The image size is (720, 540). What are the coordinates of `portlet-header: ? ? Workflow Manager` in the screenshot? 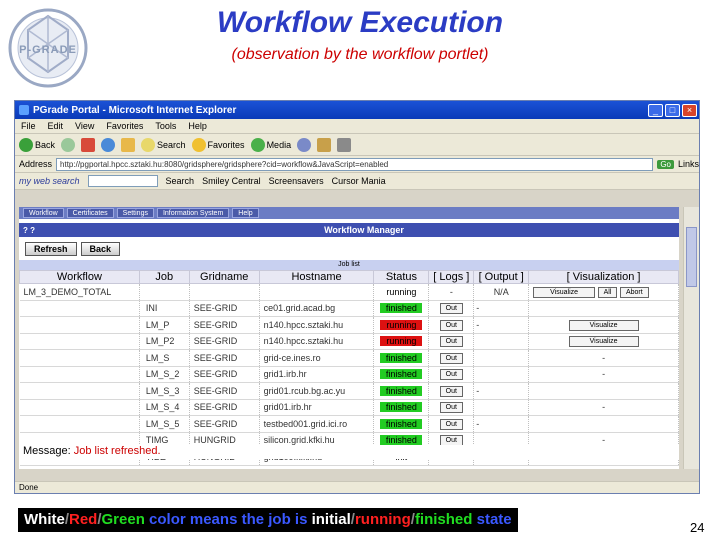 It's located at (349, 230).